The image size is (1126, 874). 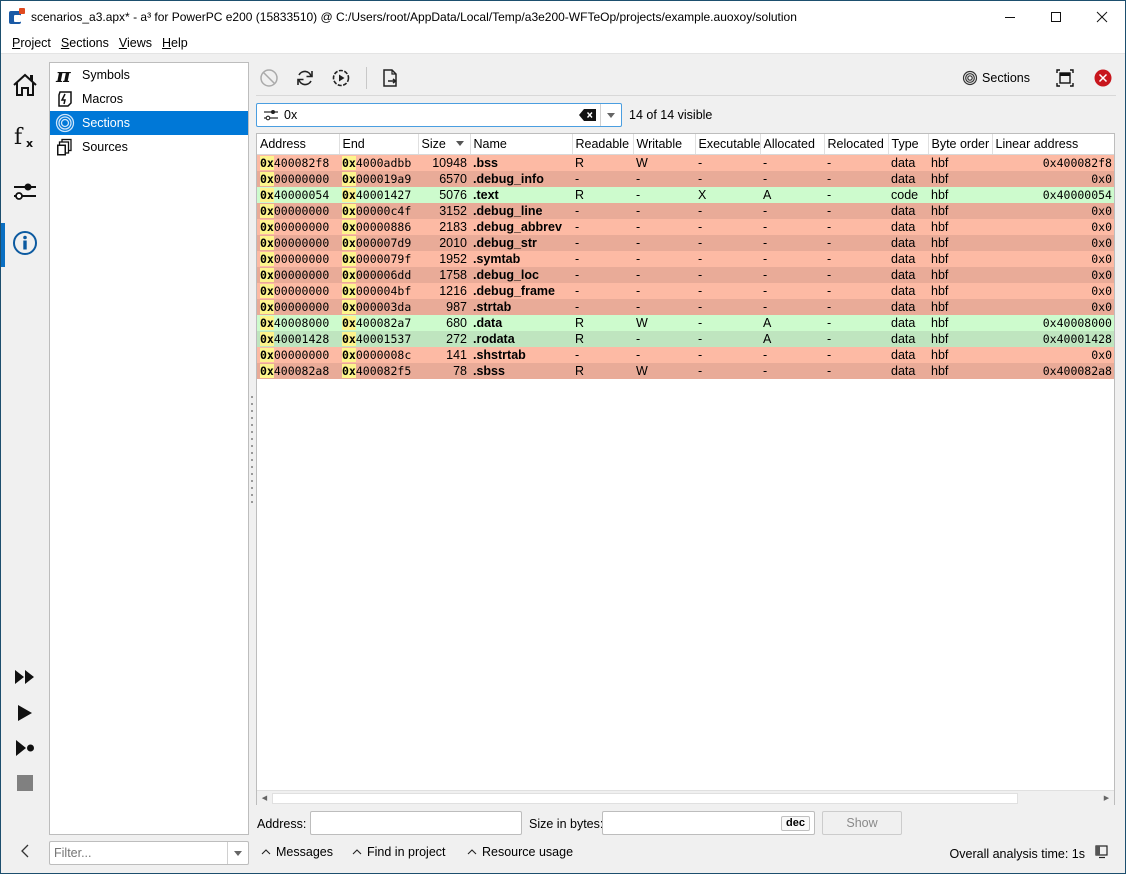 I want to click on allocated-flag: -, so click(x=765, y=242).